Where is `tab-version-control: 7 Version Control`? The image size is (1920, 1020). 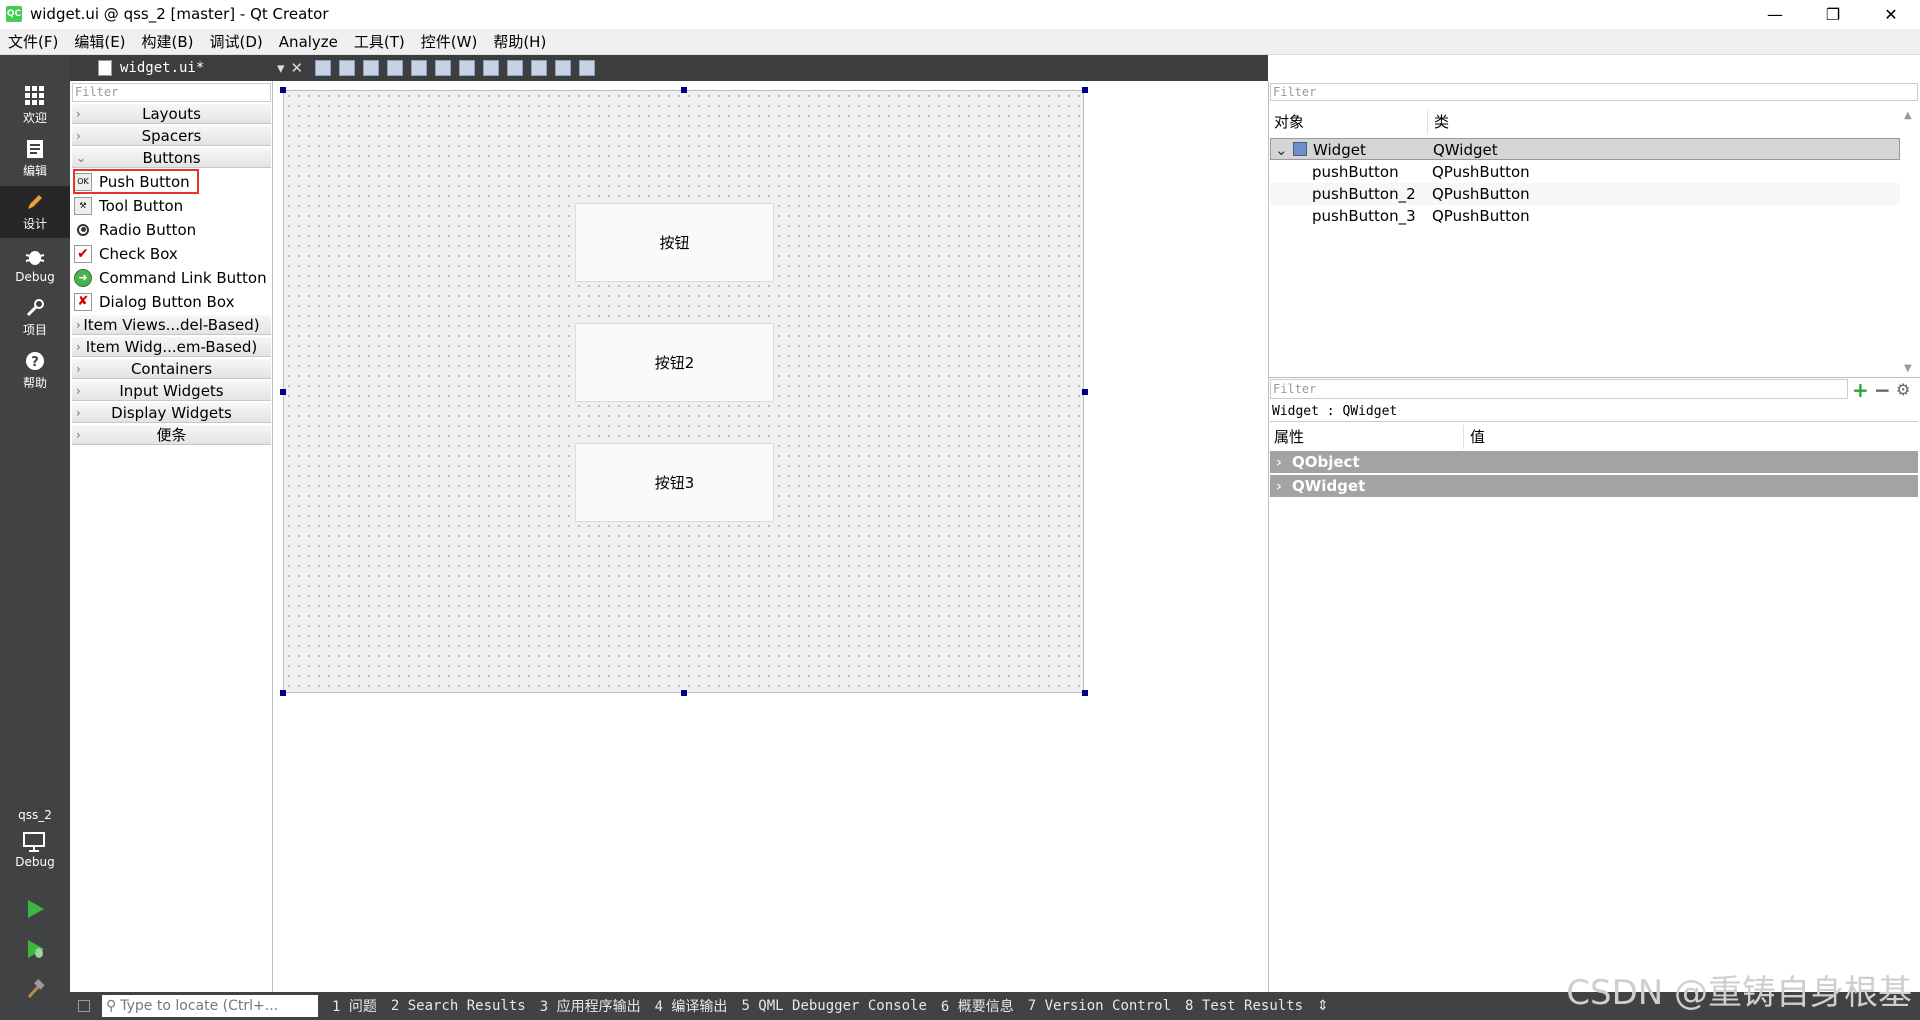 tab-version-control: 7 Version Control is located at coordinates (1099, 1006).